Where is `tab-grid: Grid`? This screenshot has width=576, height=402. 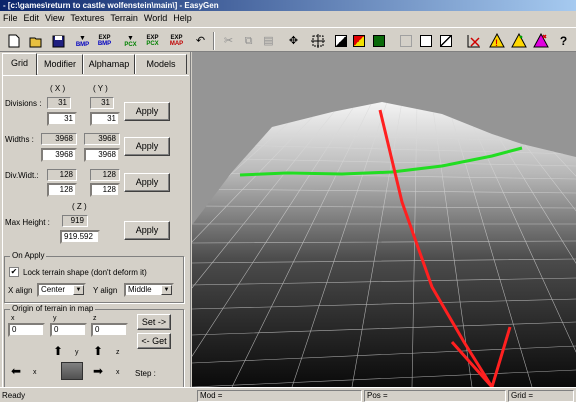
tab-grid: Grid is located at coordinates (19, 64).